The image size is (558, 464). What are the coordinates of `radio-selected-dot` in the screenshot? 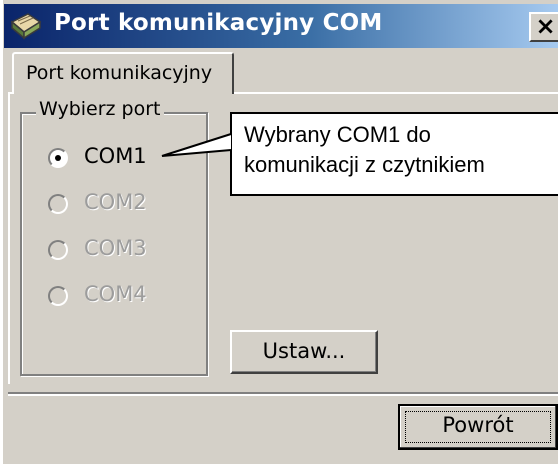 It's located at (58, 158).